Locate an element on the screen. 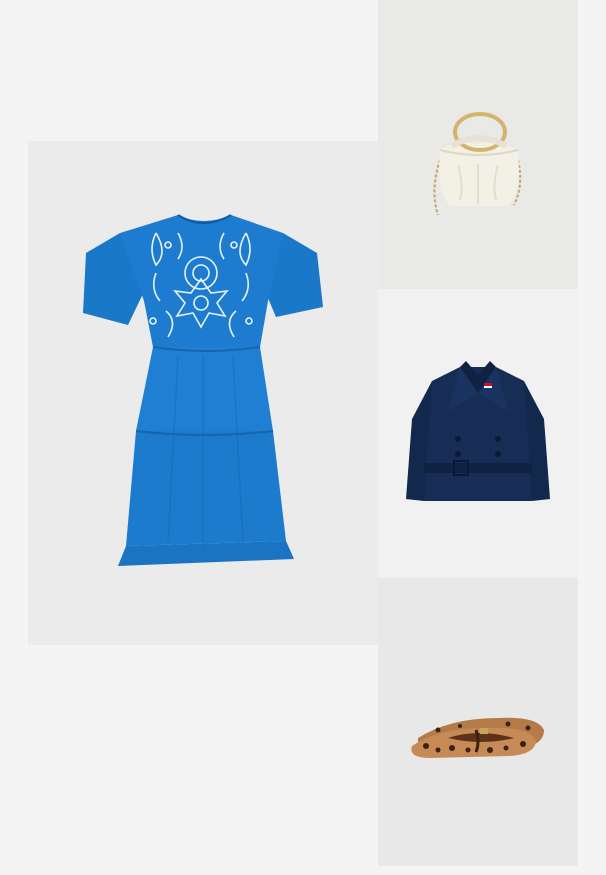 This screenshot has width=606, height=875. cropped-jacket-icon is located at coordinates (478, 431).